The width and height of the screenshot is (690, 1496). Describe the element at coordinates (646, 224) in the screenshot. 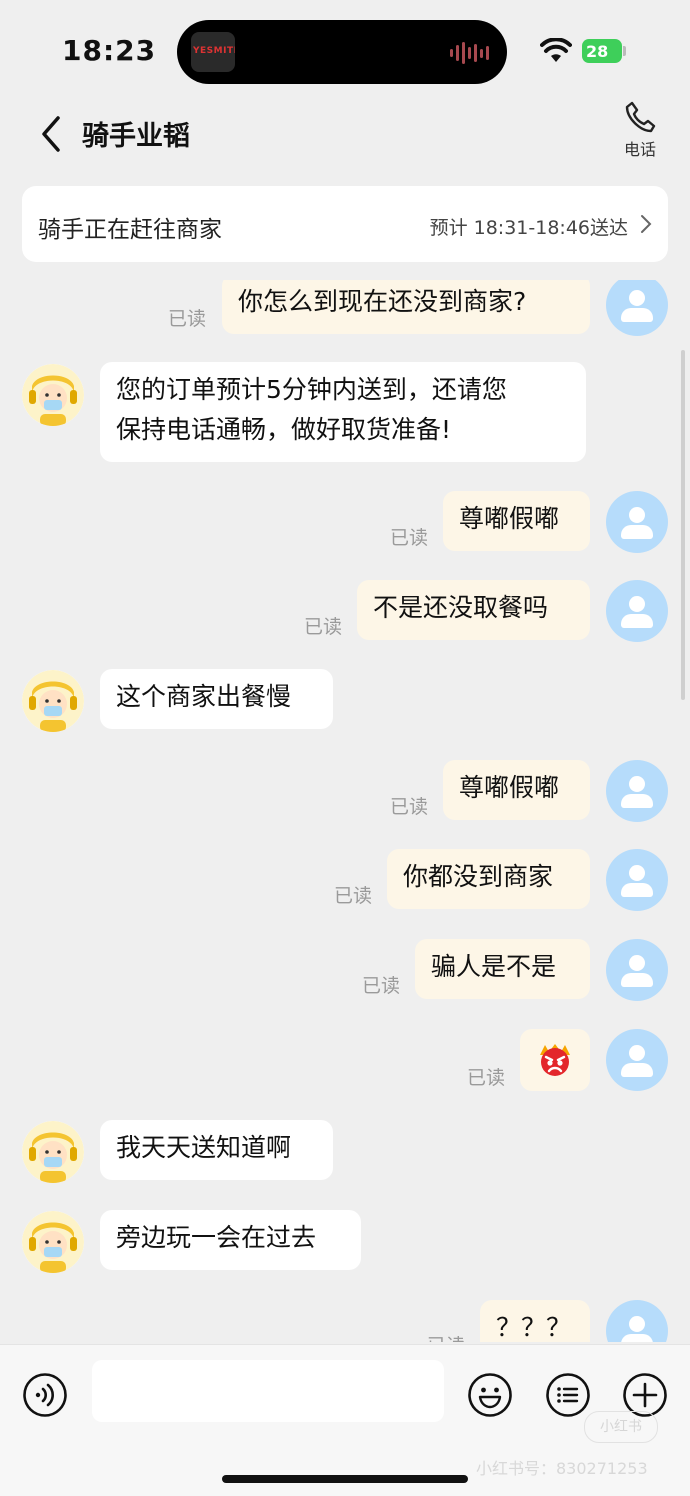

I see `chevron-right-icon` at that location.